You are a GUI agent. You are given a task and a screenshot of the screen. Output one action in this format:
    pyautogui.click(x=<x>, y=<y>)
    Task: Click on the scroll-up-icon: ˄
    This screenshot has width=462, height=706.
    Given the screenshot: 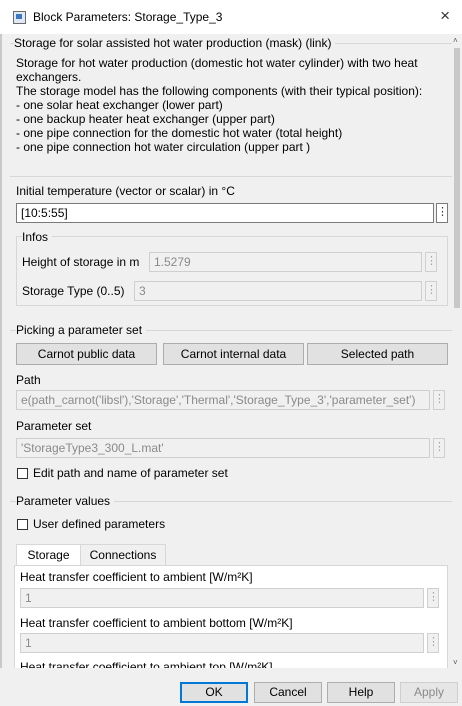 What is the action you would take?
    pyautogui.click(x=455, y=41)
    